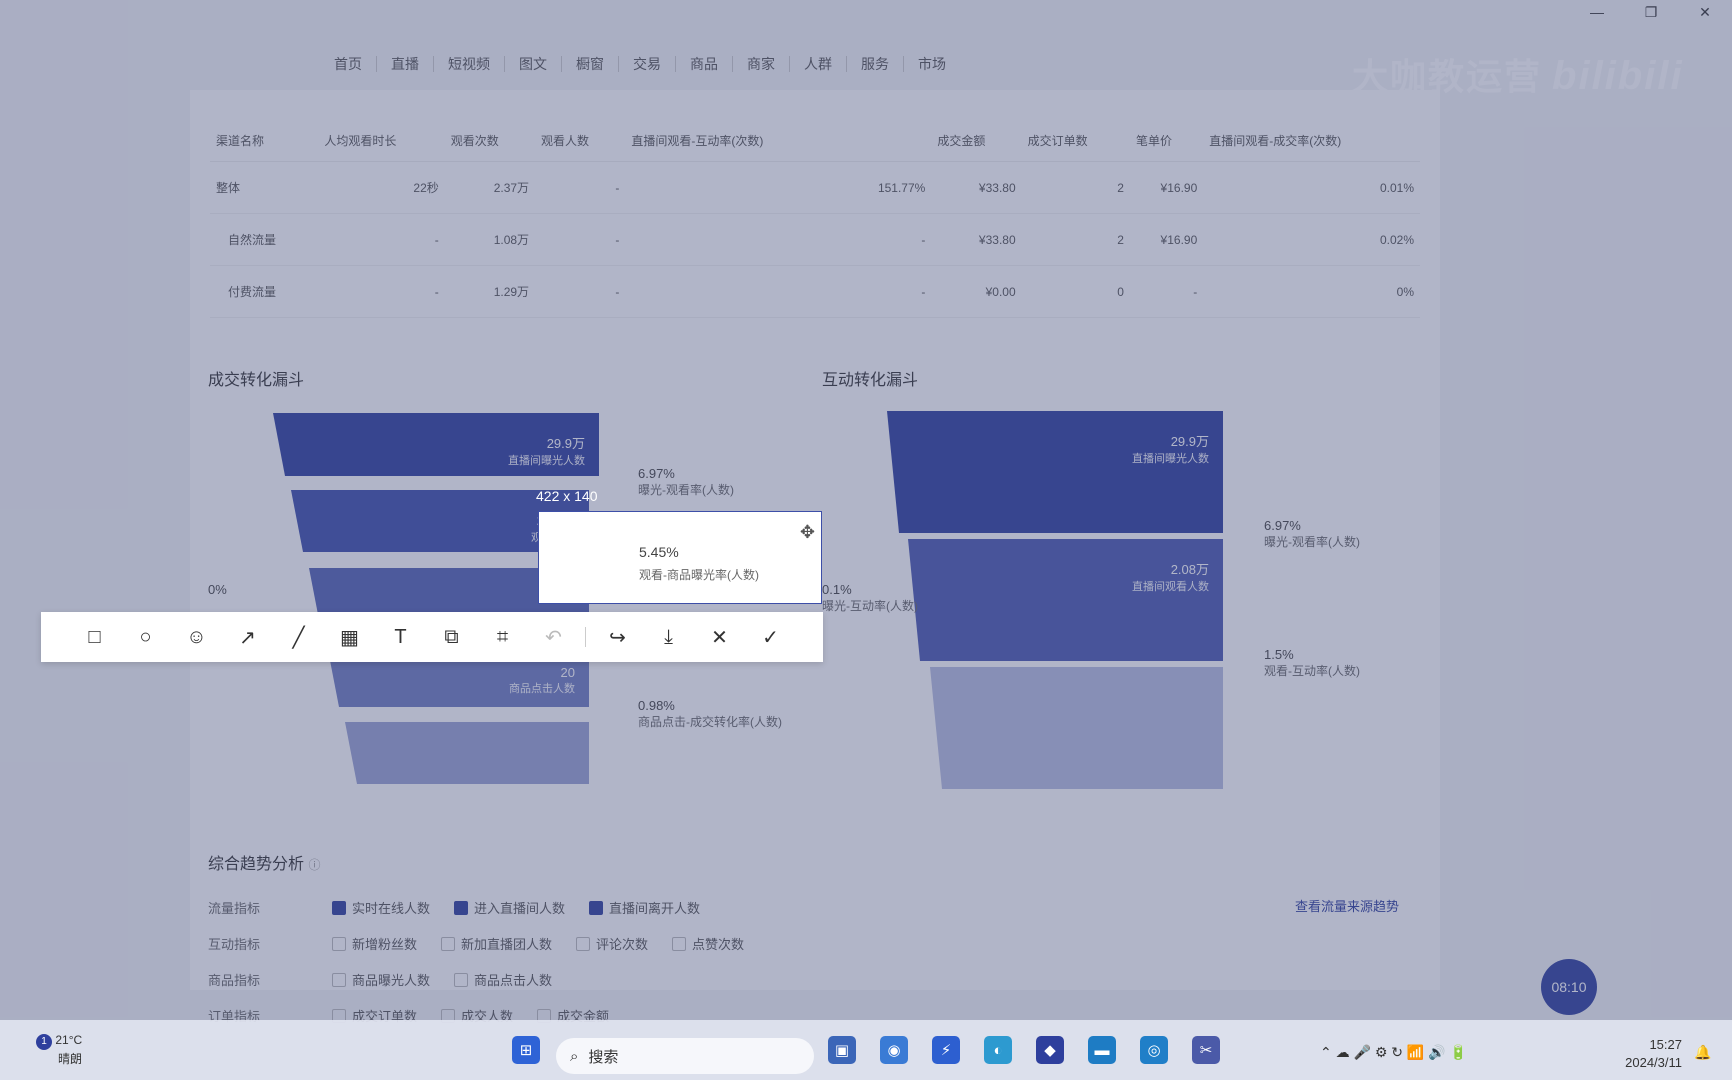 The width and height of the screenshot is (1732, 1080). Describe the element at coordinates (94, 637) in the screenshot. I see `rectangle-tool-icon: □` at that location.